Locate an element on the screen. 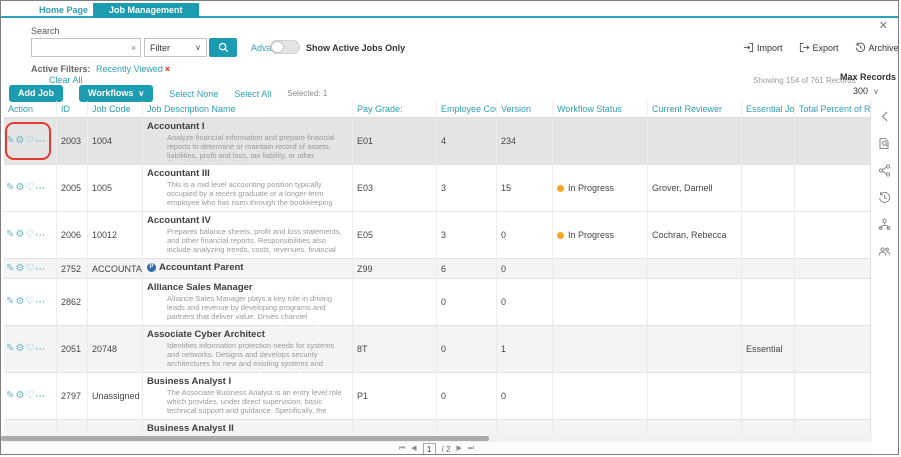 The height and width of the screenshot is (457, 901). cell-essential: Essential is located at coordinates (768, 349).